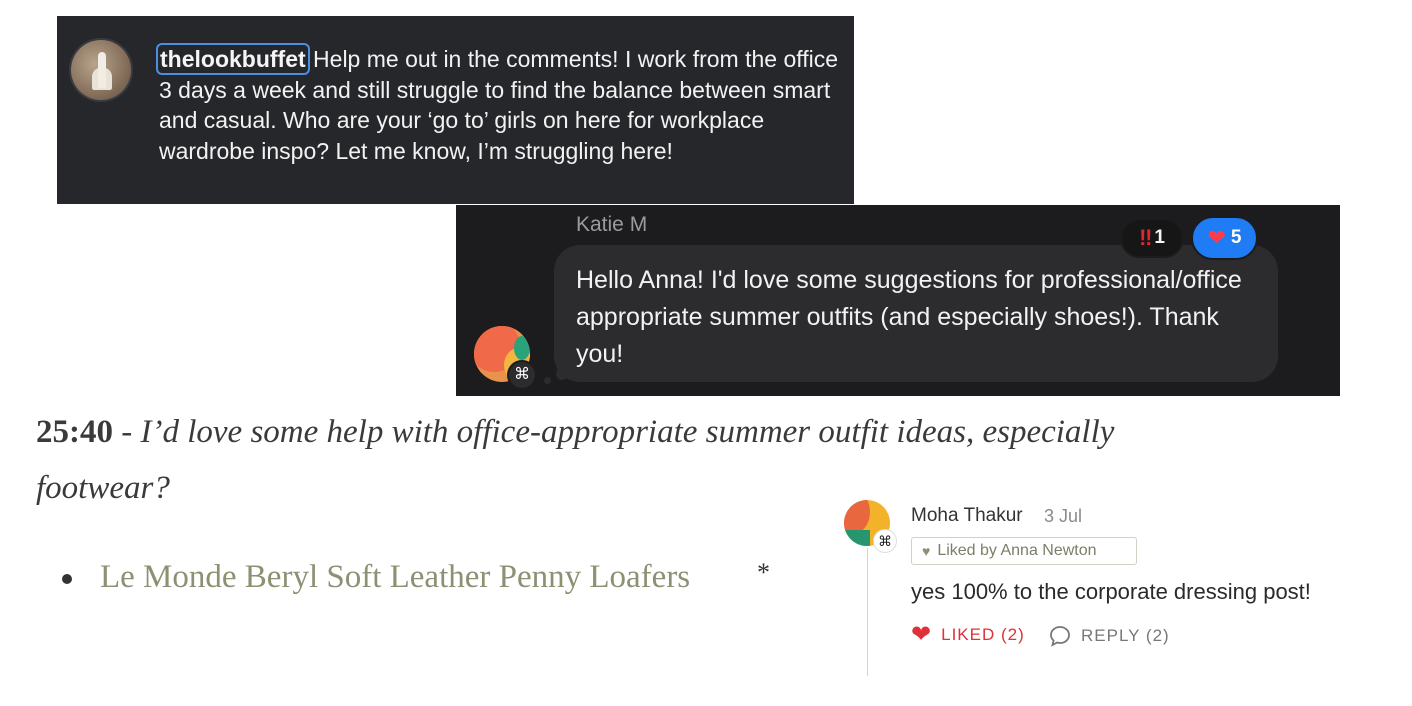 This screenshot has height=706, width=1412. What do you see at coordinates (857, 517) in the screenshot?
I see `avatar-shape-red` at bounding box center [857, 517].